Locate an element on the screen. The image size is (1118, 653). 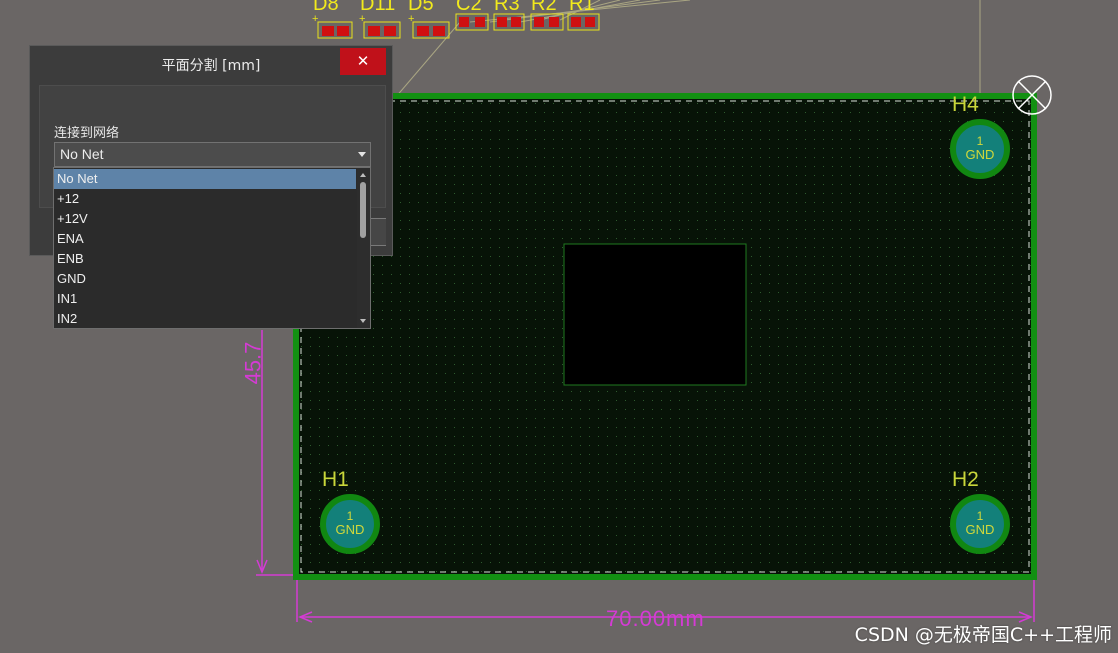
top-components: + + + is located at coordinates (456, 26).